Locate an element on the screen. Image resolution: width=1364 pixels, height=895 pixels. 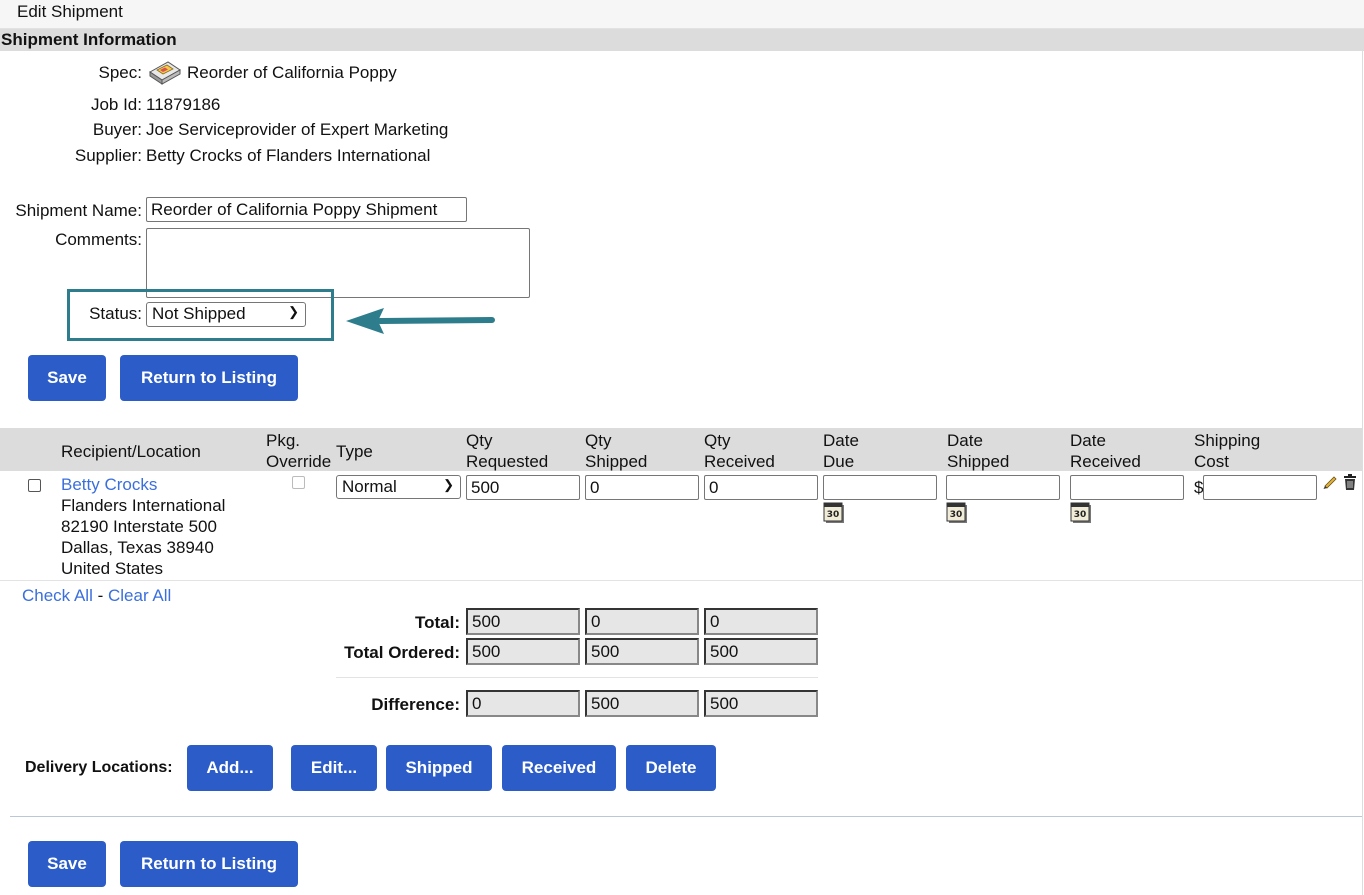
total-ordered-shipped is located at coordinates (642, 651).